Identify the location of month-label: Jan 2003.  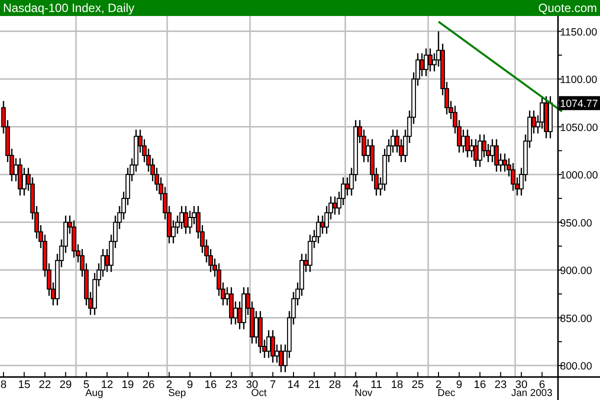
(531, 393).